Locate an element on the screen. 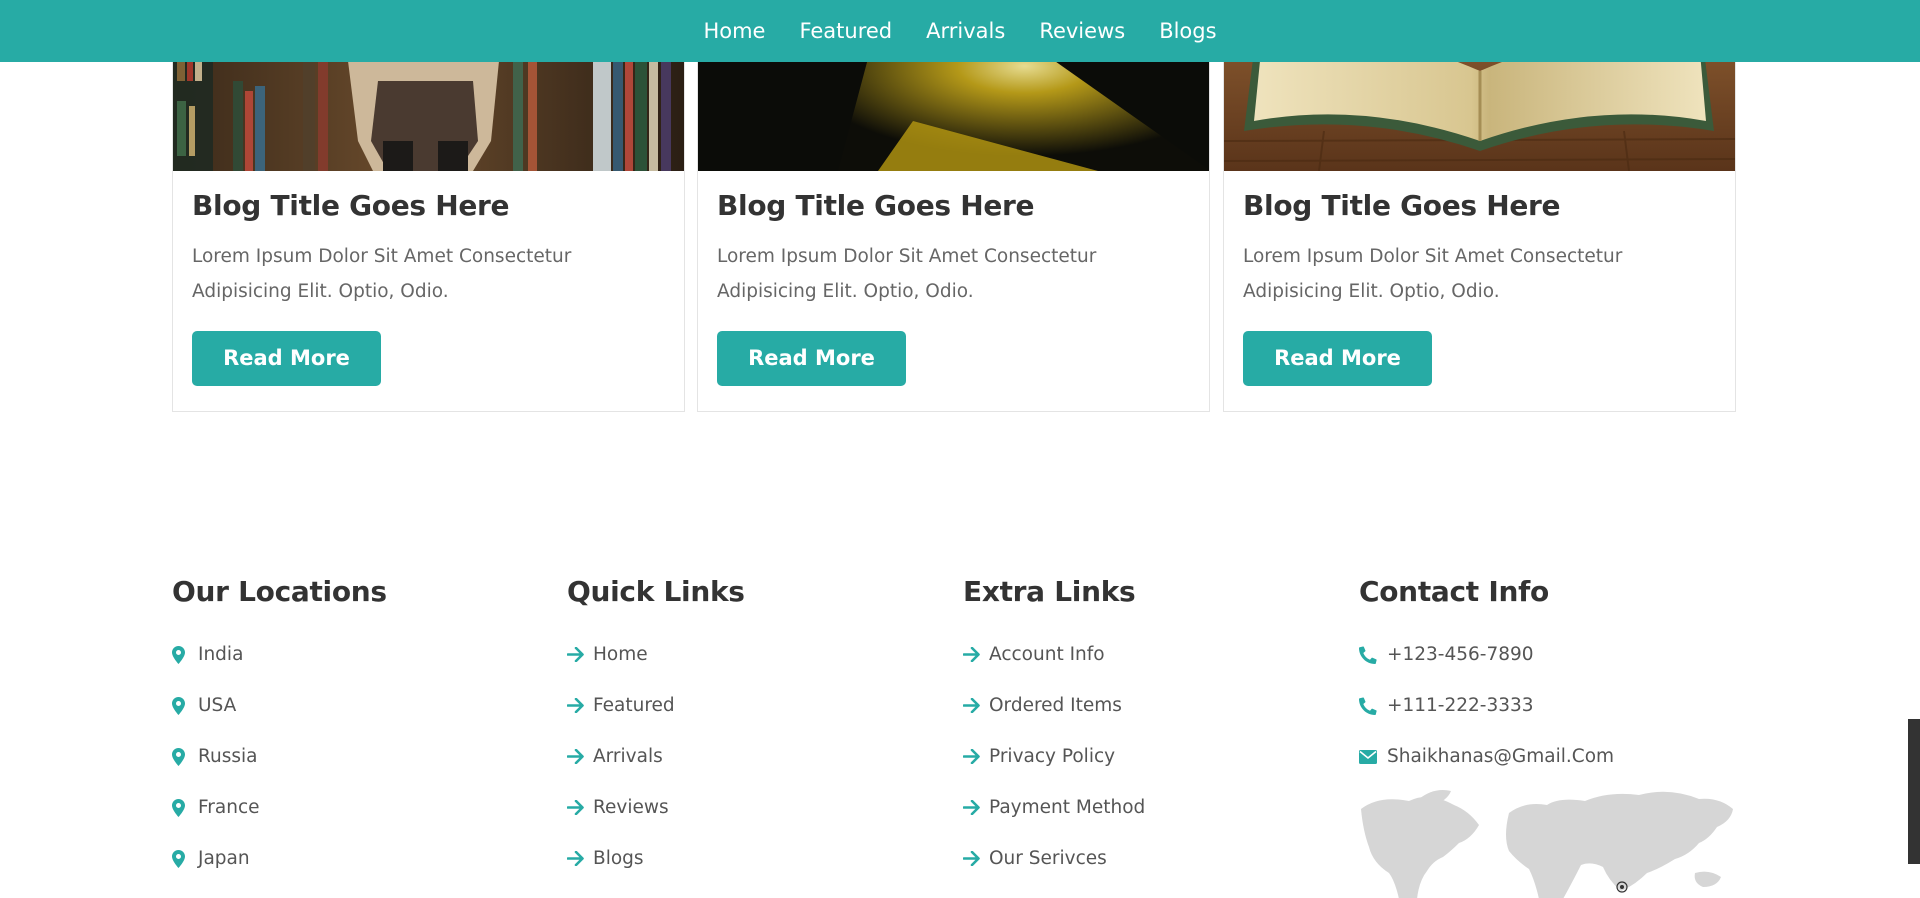 This screenshot has height=898, width=1920. footer-heading: Extra Links is located at coordinates (1049, 591).